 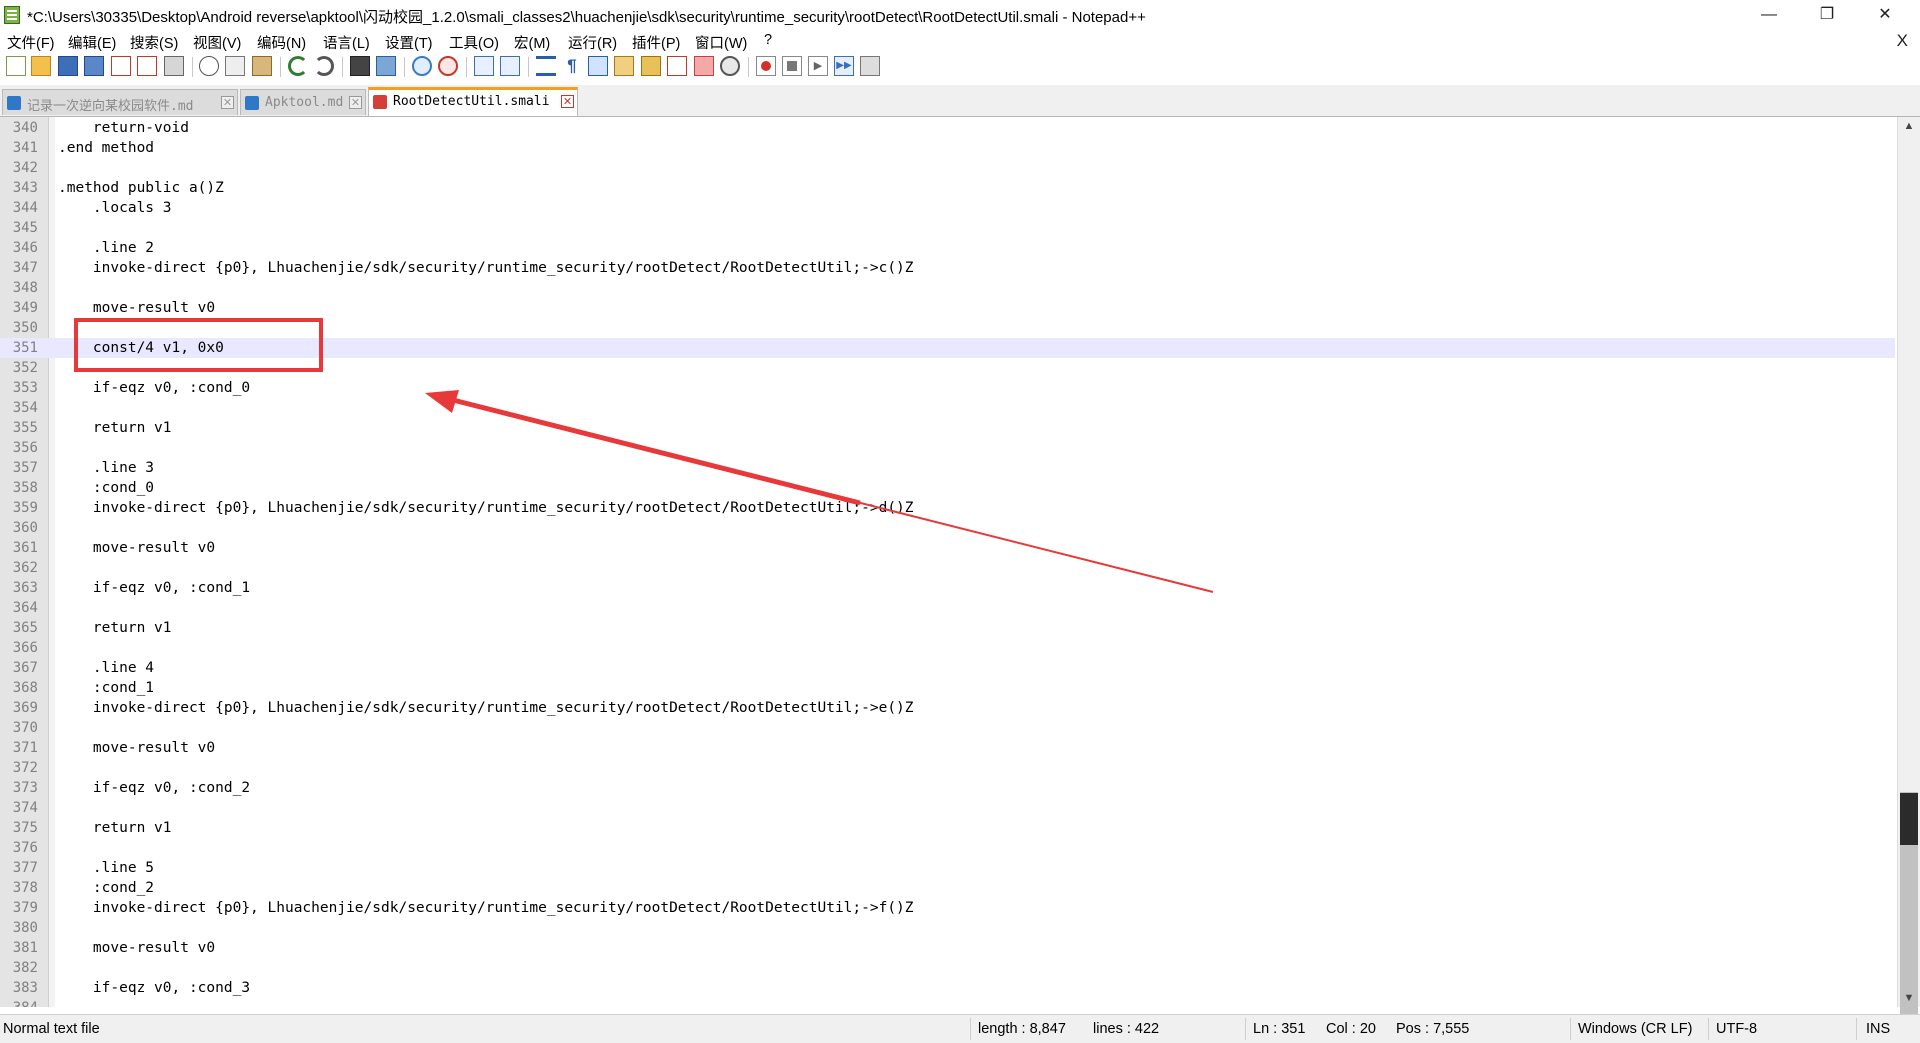 What do you see at coordinates (947, 568) in the screenshot?
I see `code-line: 362` at bounding box center [947, 568].